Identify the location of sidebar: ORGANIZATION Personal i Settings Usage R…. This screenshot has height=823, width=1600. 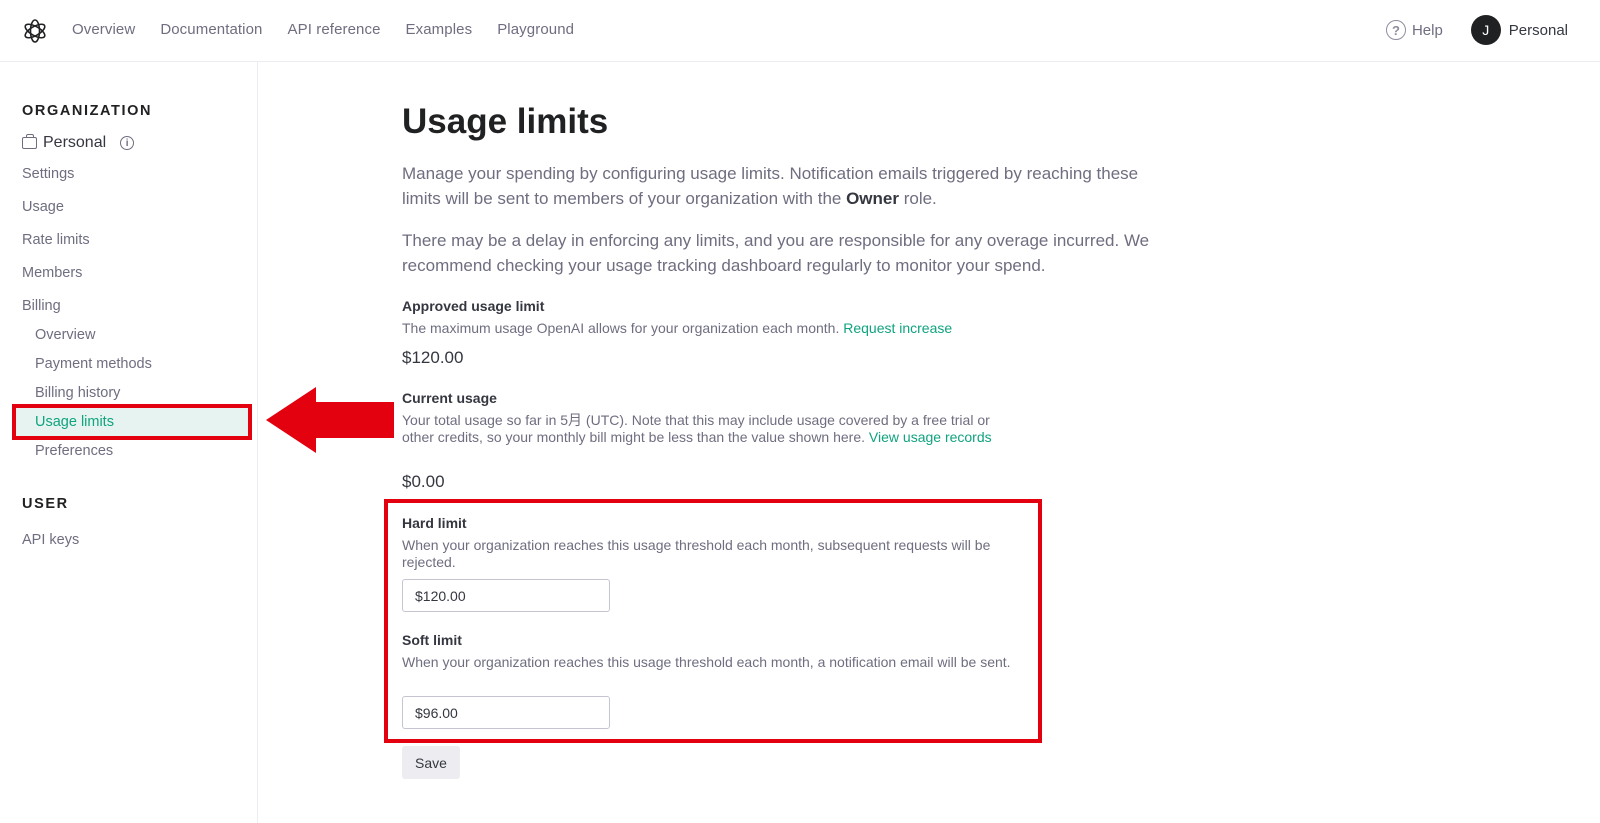
(129, 442).